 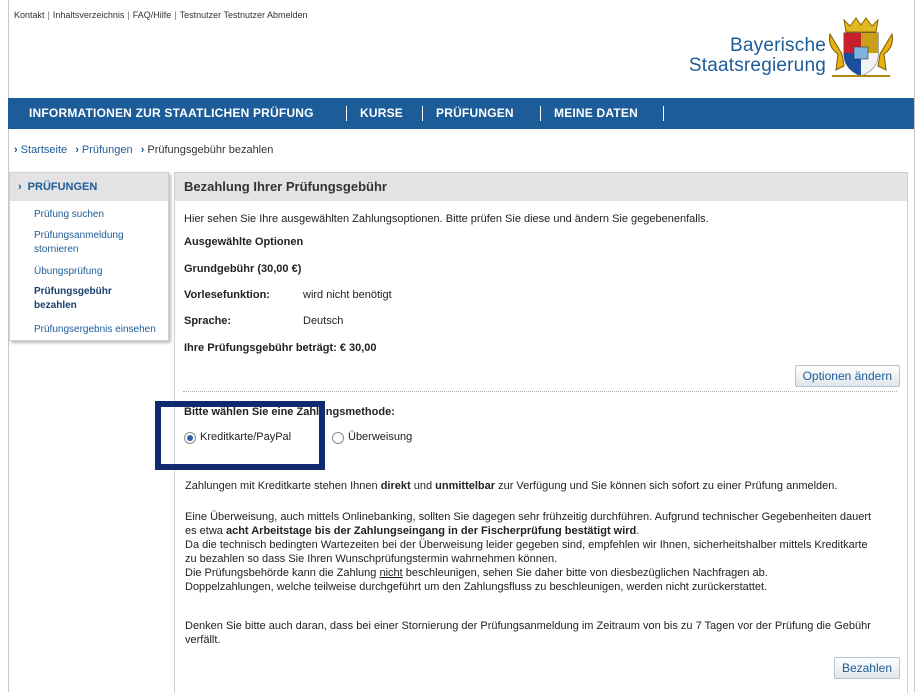 What do you see at coordinates (44, 150) in the screenshot?
I see `breadcrumb-home: Startseite` at bounding box center [44, 150].